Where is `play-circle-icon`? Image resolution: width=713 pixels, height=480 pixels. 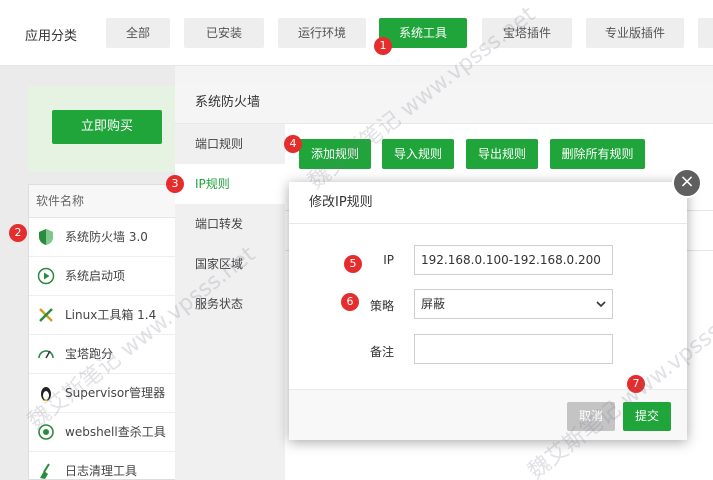 play-circle-icon is located at coordinates (46, 276).